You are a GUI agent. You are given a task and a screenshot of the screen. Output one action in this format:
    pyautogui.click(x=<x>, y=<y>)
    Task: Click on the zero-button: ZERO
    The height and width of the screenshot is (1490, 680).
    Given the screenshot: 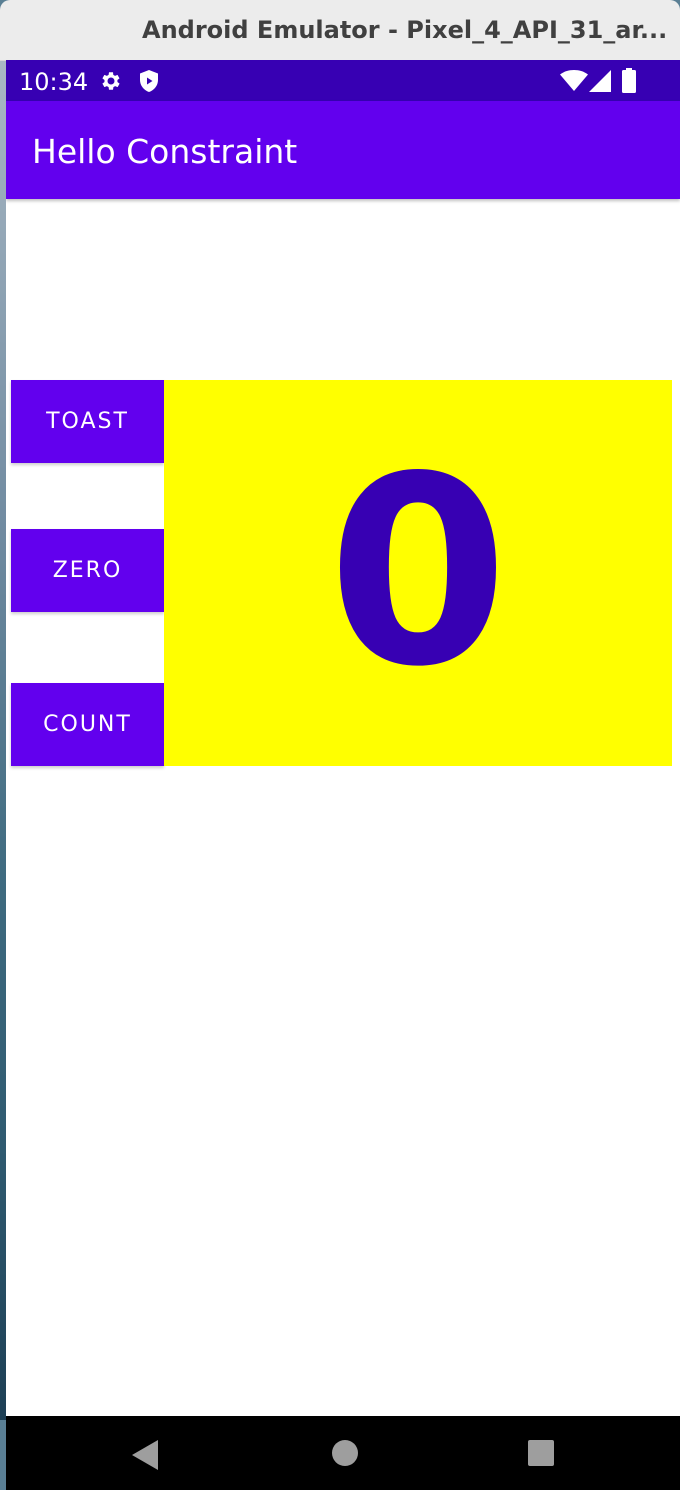 What is the action you would take?
    pyautogui.click(x=87, y=570)
    